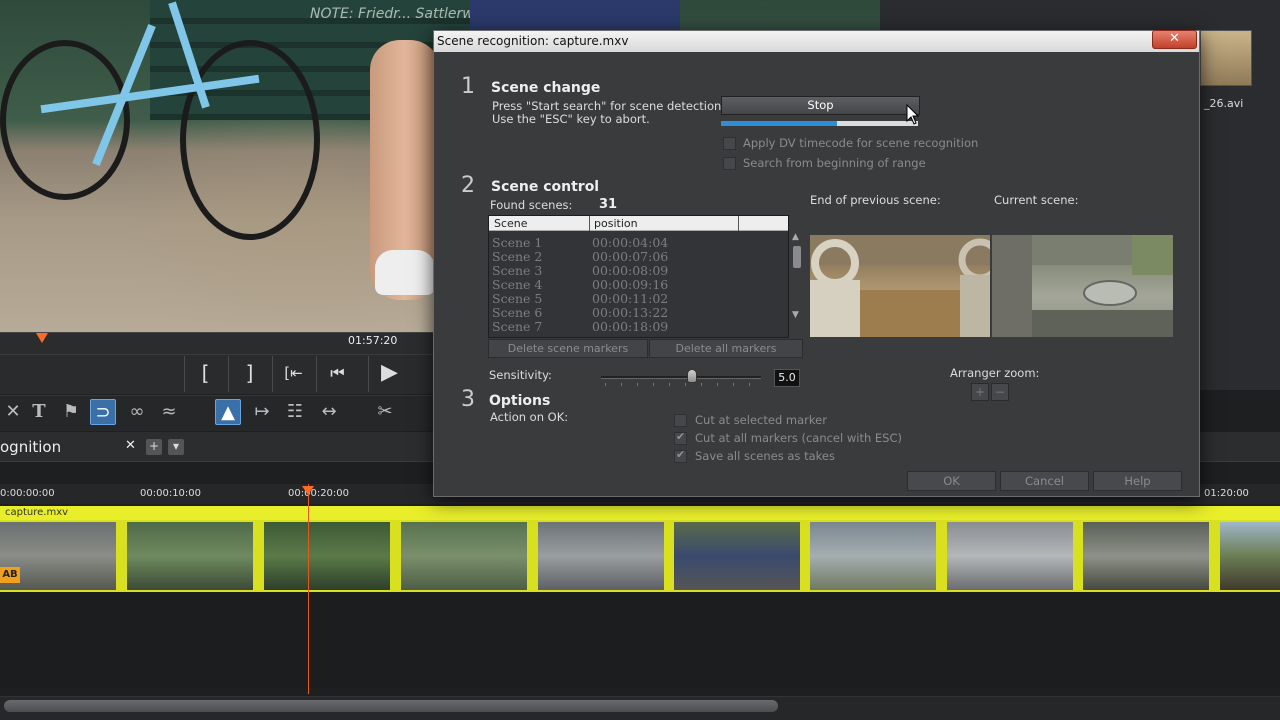 Image resolution: width=1280 pixels, height=720 pixels. I want to click on scene-row-position: 00:00:09:16, so click(630, 284).